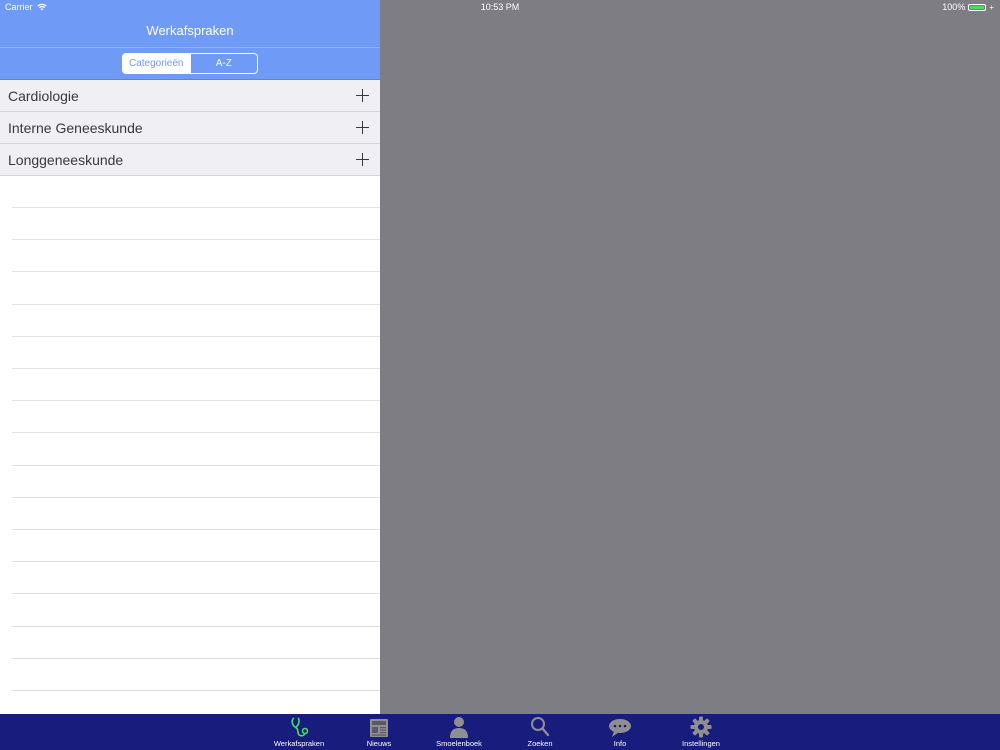 This screenshot has height=750, width=1000. What do you see at coordinates (223, 63) in the screenshot?
I see `segment-a-z: A-Z` at bounding box center [223, 63].